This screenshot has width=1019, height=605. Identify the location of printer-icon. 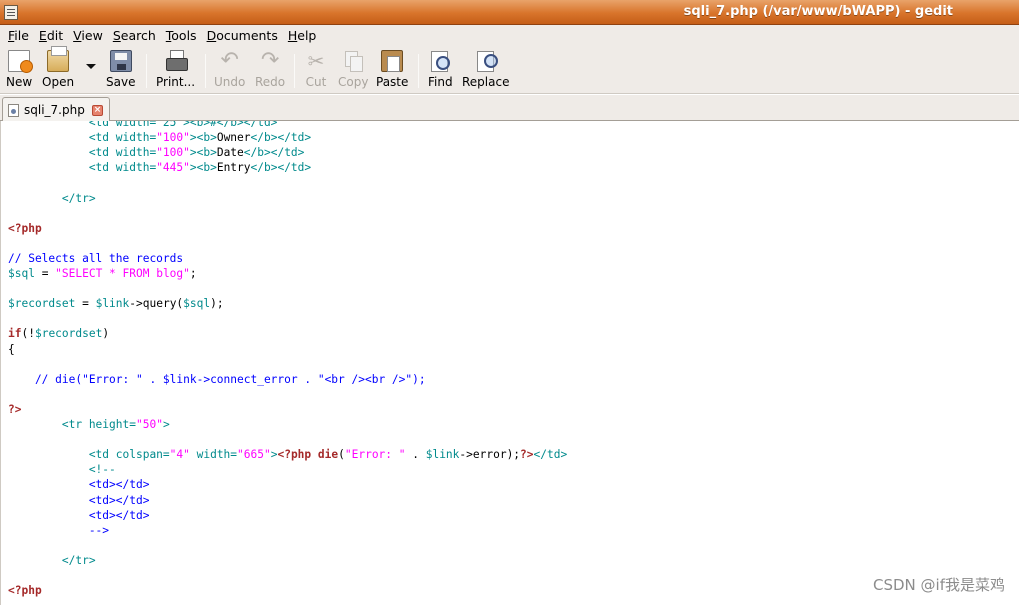
(176, 61).